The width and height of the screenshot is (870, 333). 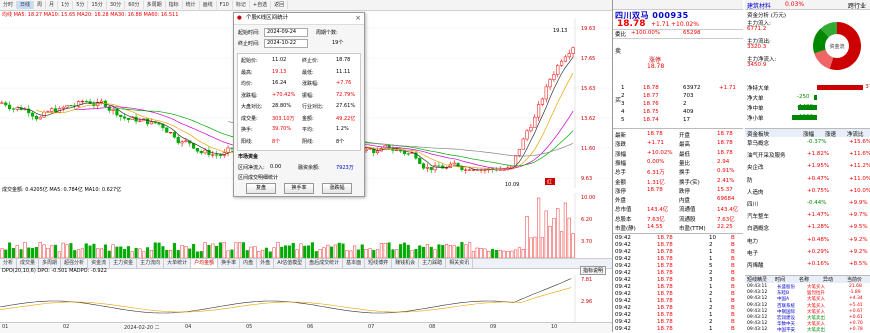 I want to click on toolbar-0: 分时, so click(x=9, y=5).